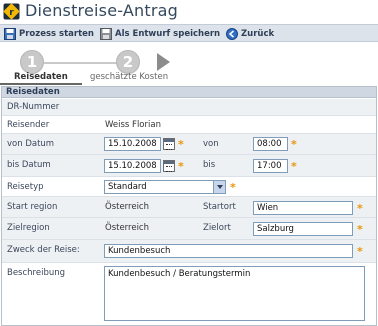 This screenshot has height=326, width=378. Describe the element at coordinates (28, 125) in the screenshot. I see `reisender-label: Reisender` at that location.